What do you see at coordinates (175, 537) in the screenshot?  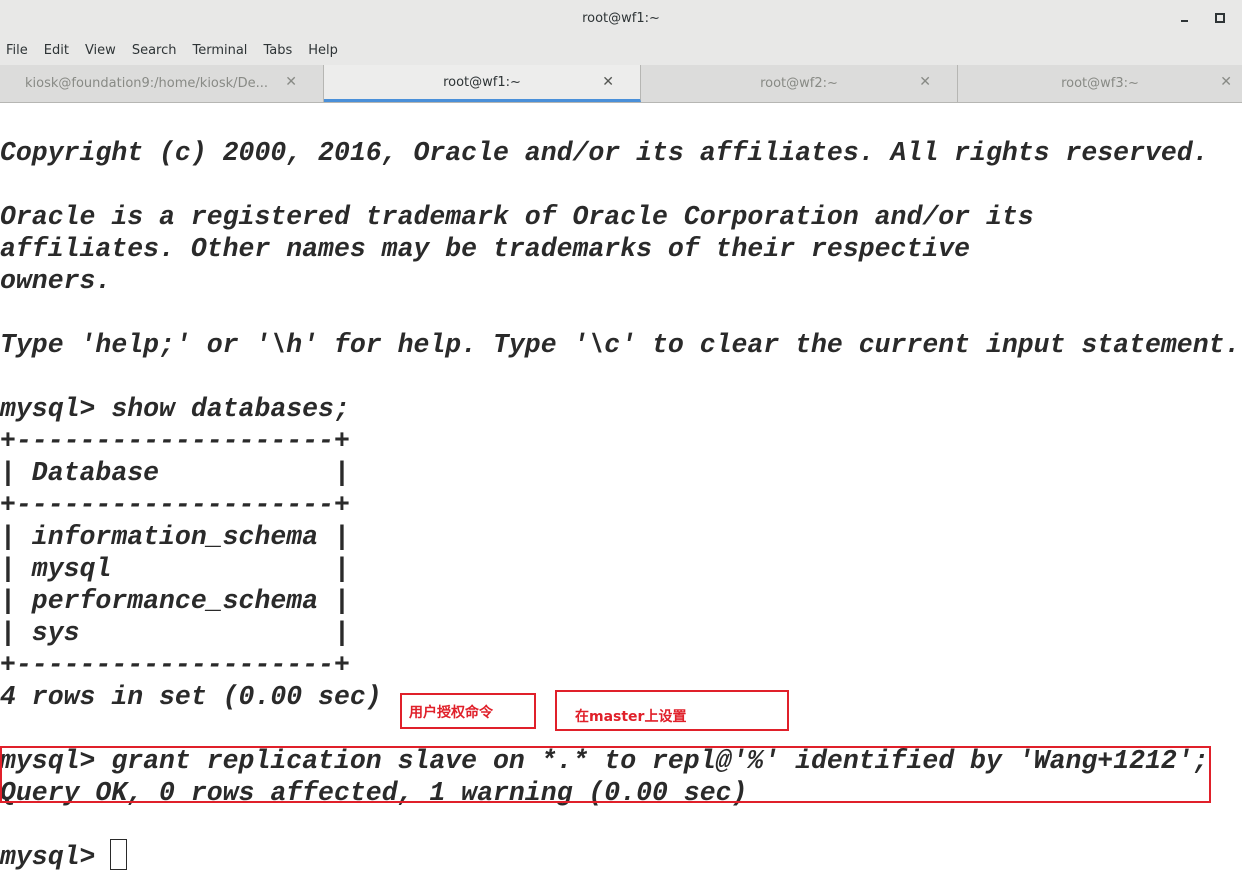 I see `terminal-line: | information_schema |` at bounding box center [175, 537].